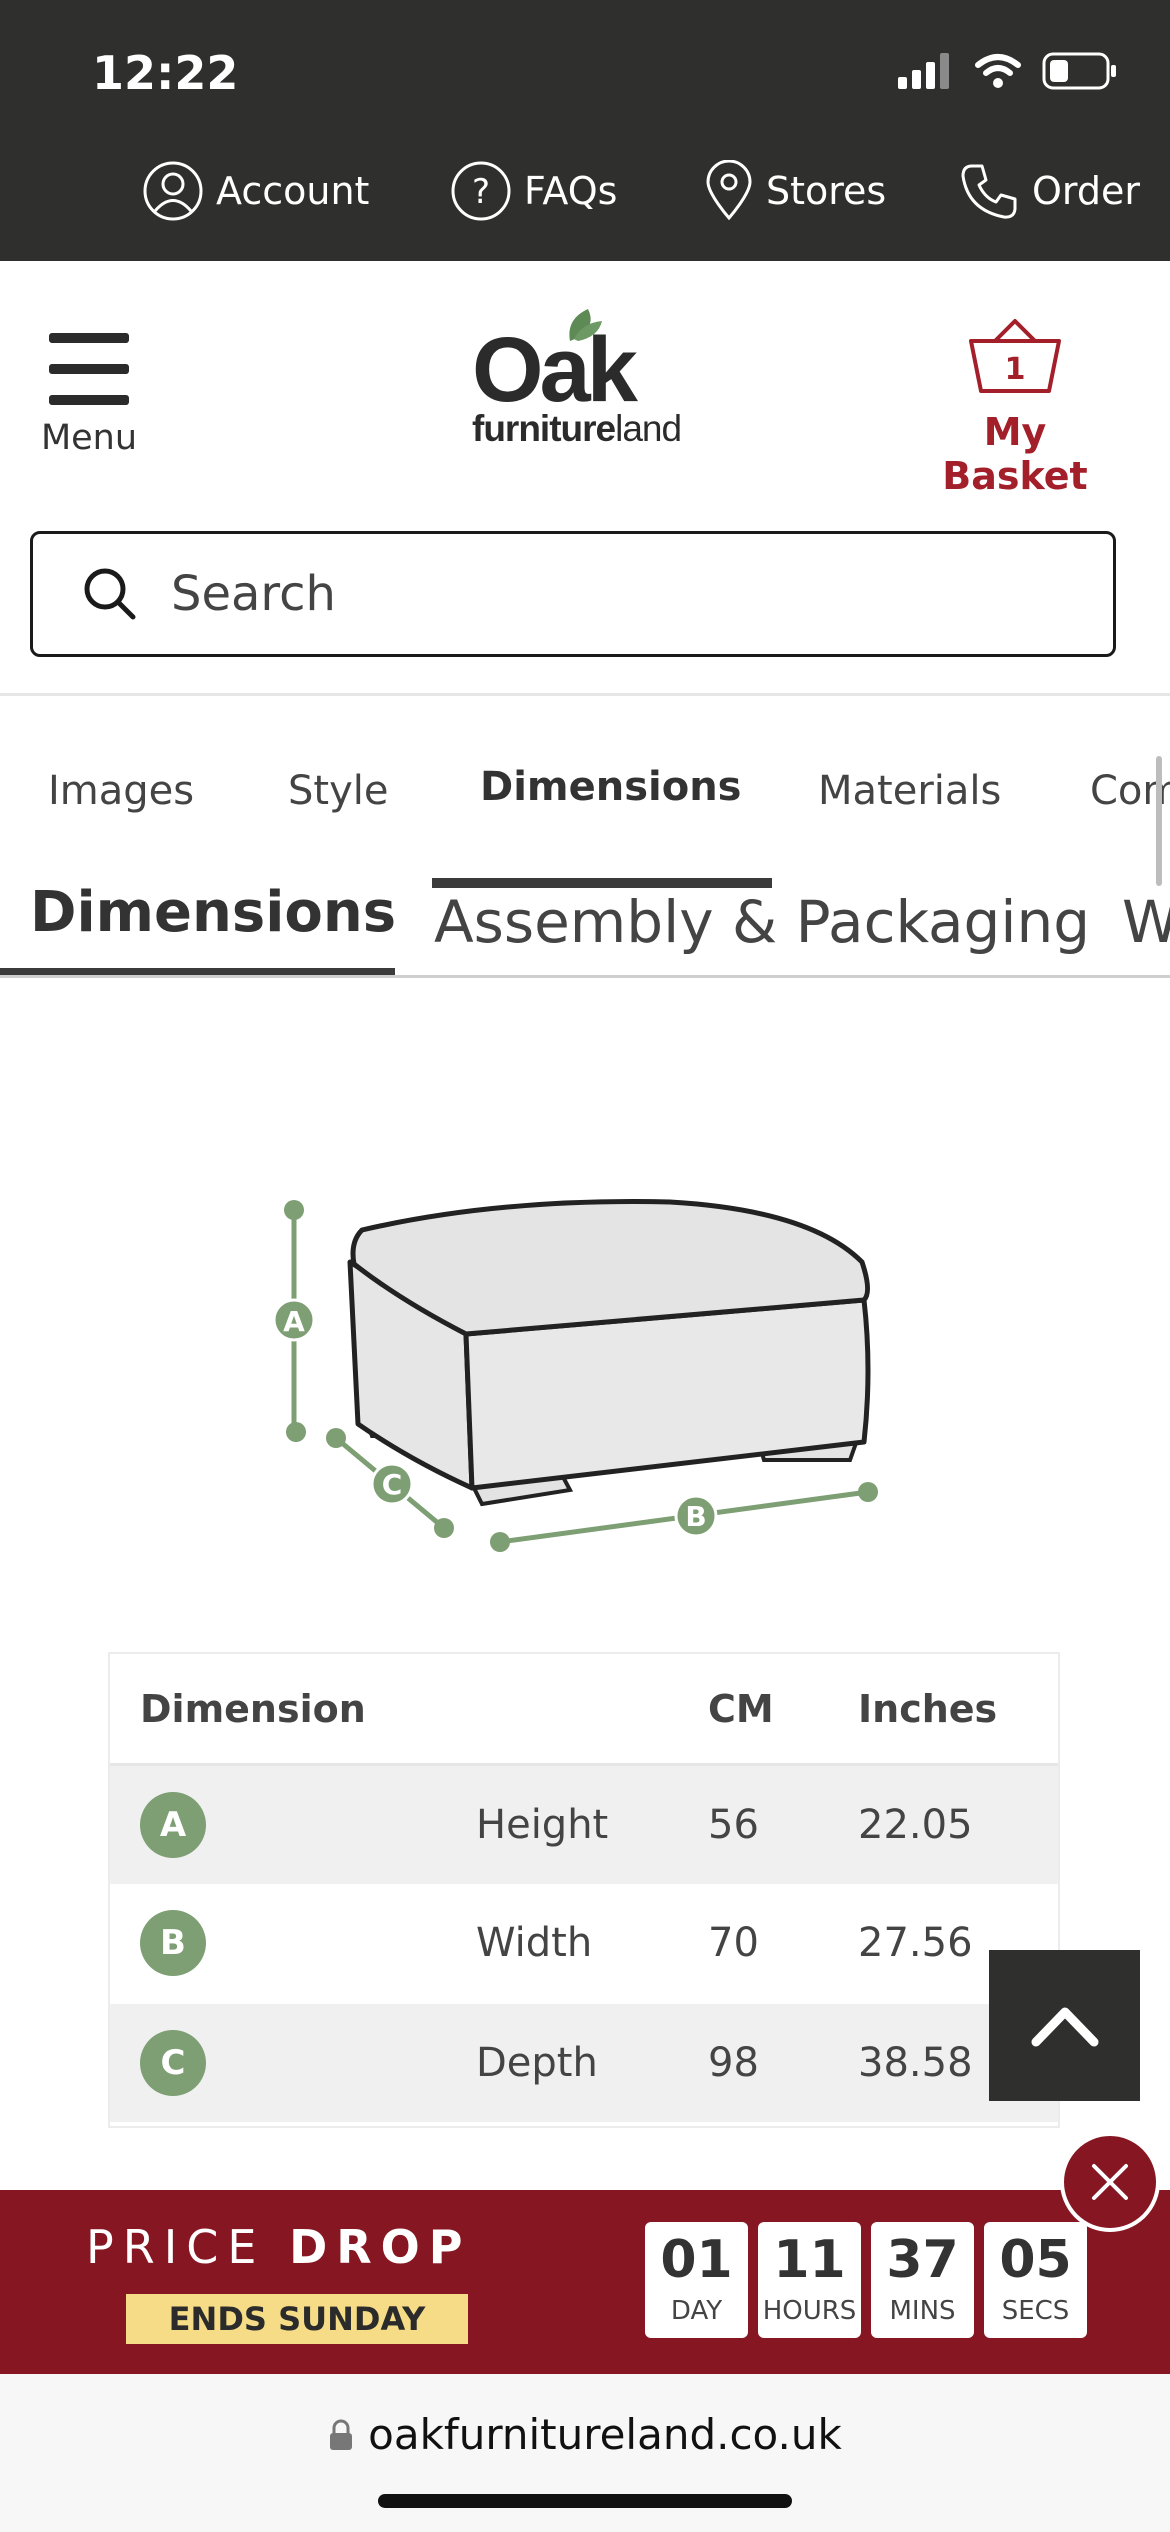 The height and width of the screenshot is (2532, 1170). I want to click on dimension-badge: A, so click(173, 1825).